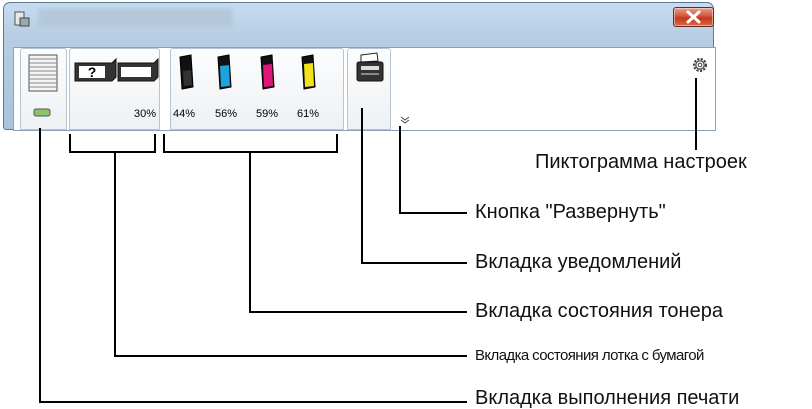 The height and width of the screenshot is (409, 812). Describe the element at coordinates (641, 162) in the screenshot. I see `callout-settings-icon: Пиктограмма настроек` at that location.